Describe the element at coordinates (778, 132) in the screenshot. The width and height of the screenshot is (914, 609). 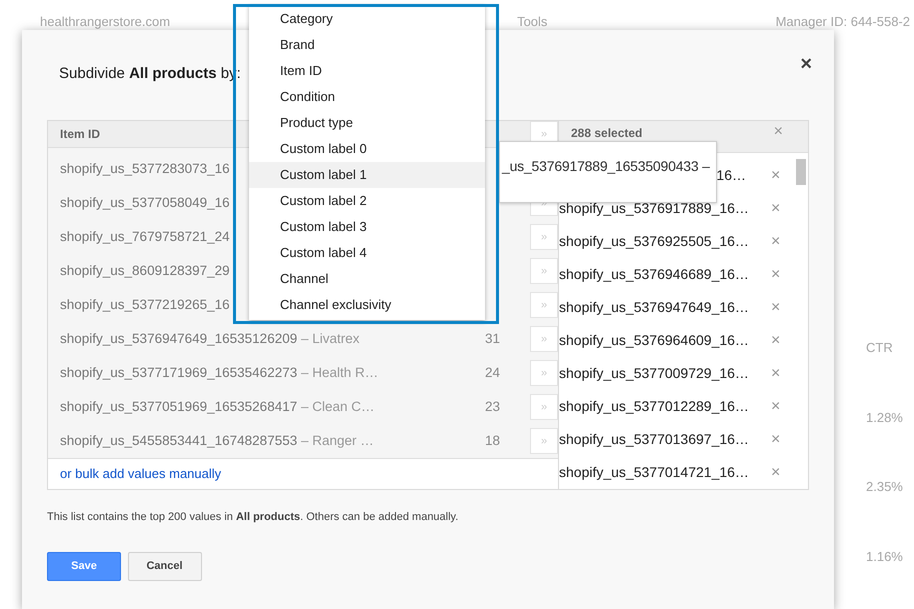
I see `remove-all-button: ×` at that location.